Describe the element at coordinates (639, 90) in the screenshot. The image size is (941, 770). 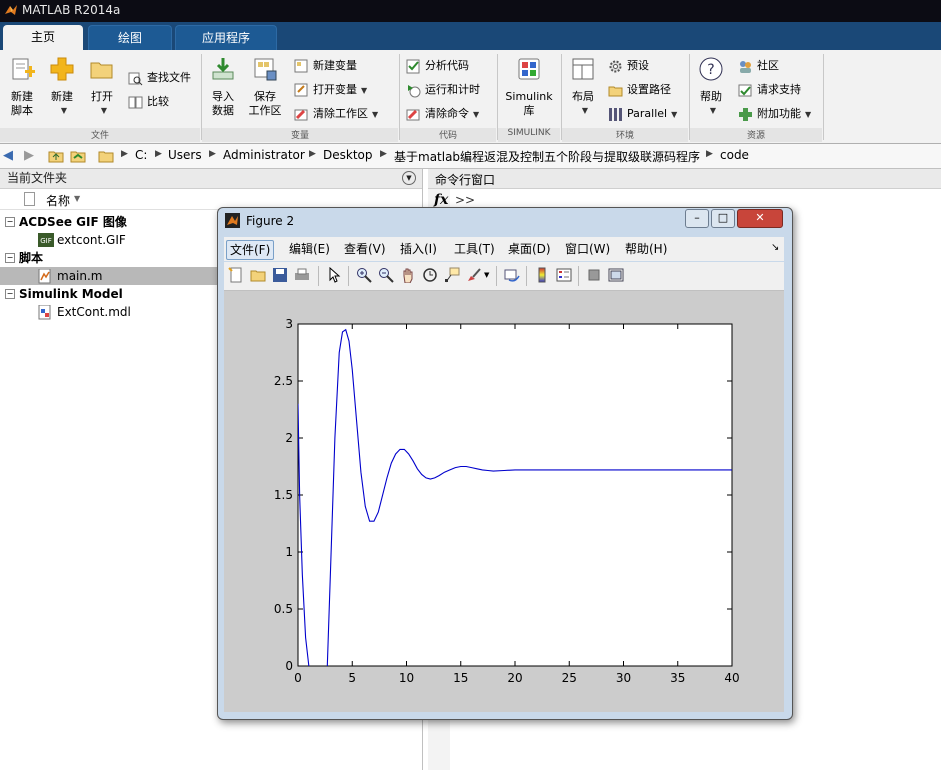
I see `set-path-button: 设置路径` at that location.